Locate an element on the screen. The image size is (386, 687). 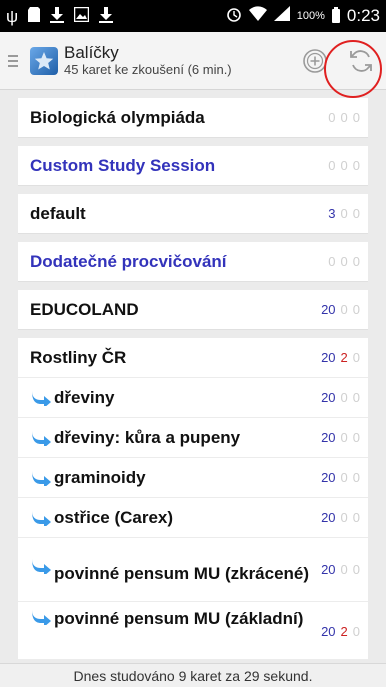
subdeck-row: graminoidy 20 0 0 is located at coordinates (193, 478).